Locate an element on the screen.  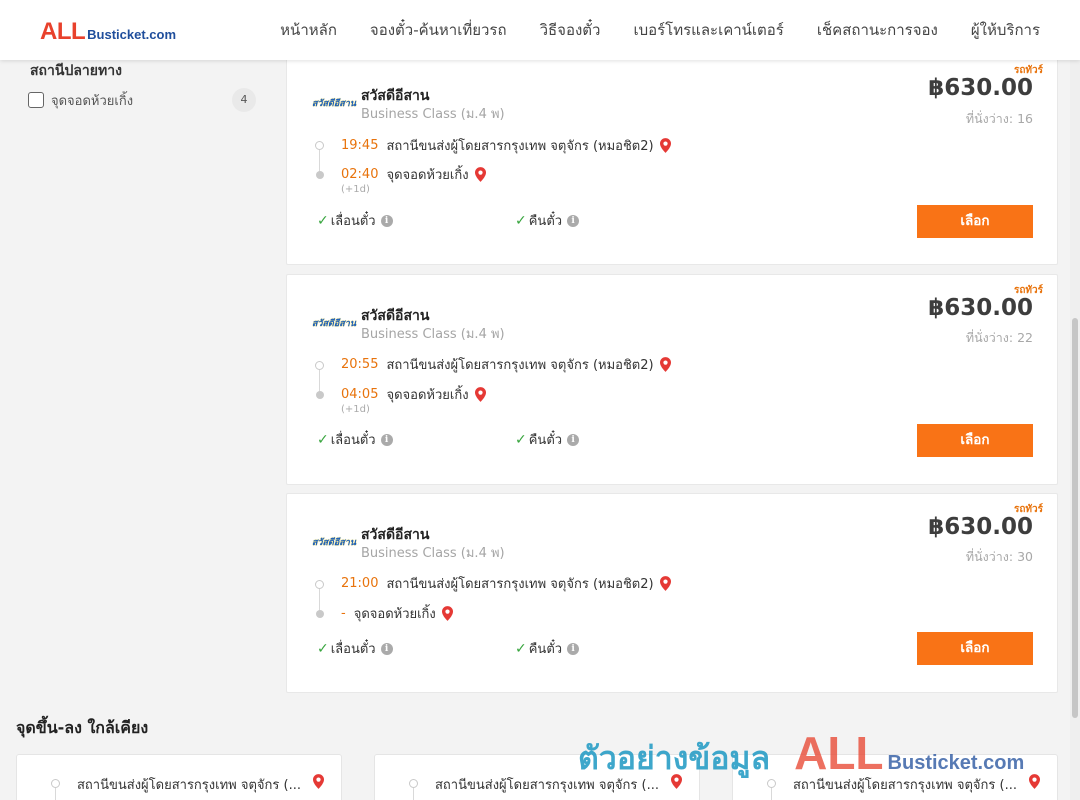
arrival-stop: 04:05 จุดจอดห้วยเกิ้ง is located at coordinates (413, 394).